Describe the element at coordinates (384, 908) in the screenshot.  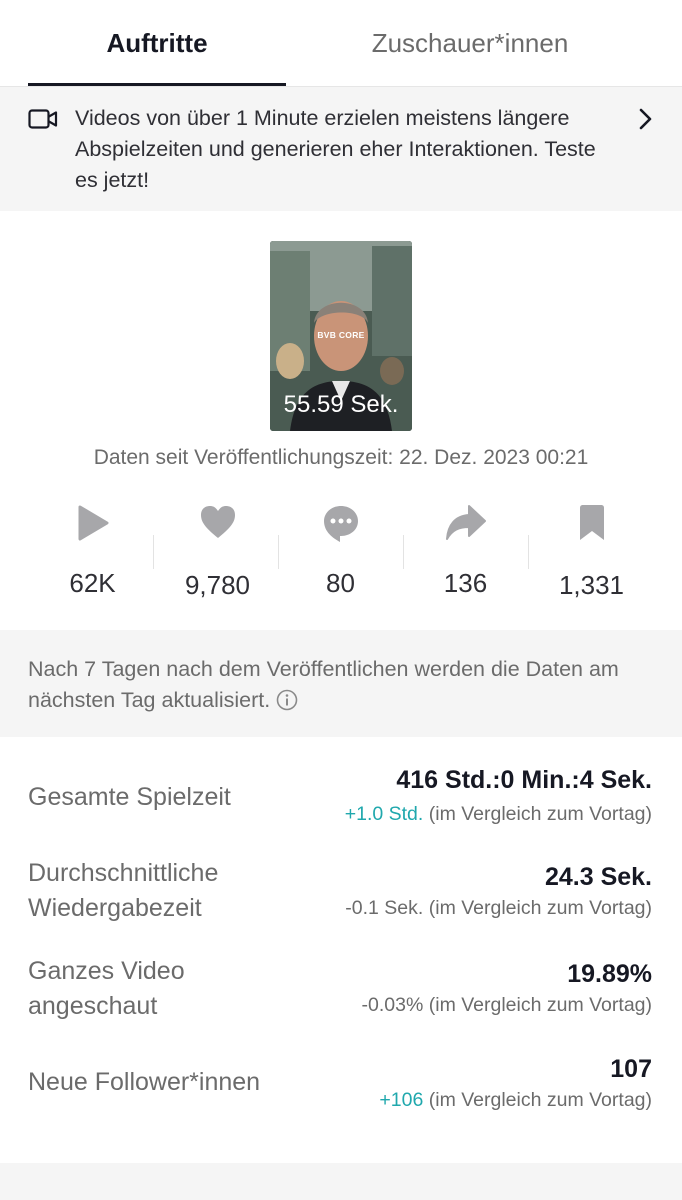
I see `metric-delta: -0.1 Sek.` at that location.